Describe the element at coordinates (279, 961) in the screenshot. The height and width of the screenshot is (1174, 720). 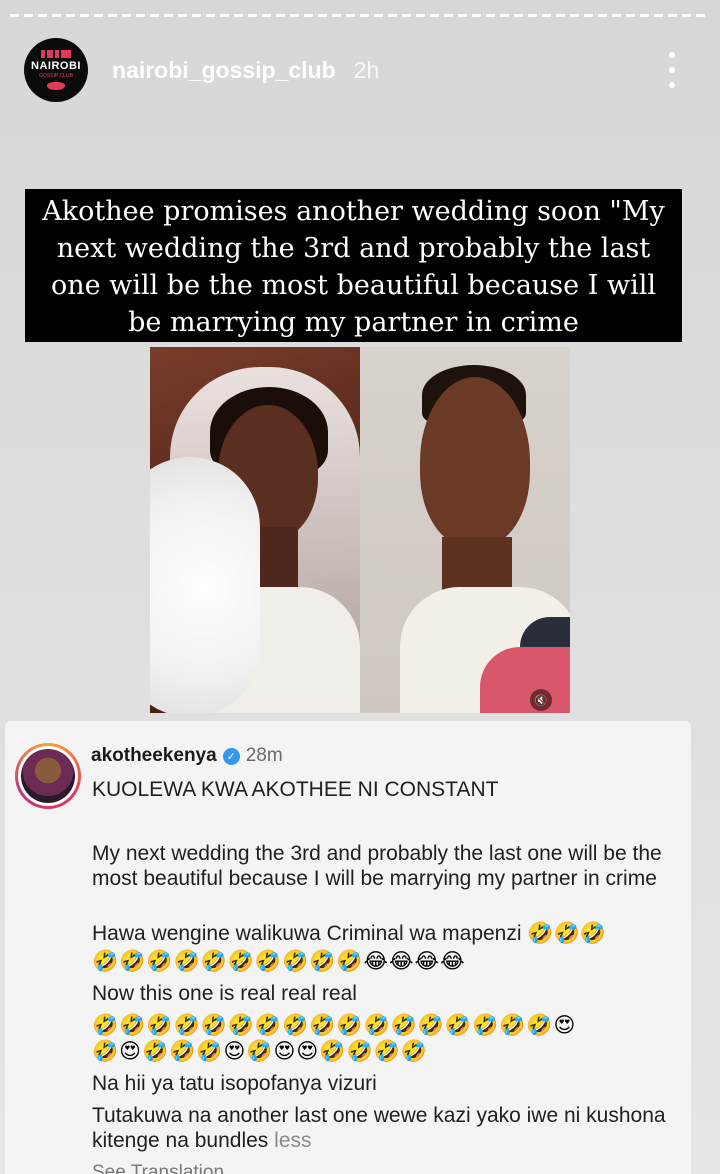
I see `comment-emoji-line: 🤣🤣🤣🤣🤣🤣🤣🤣🤣🤣😂😂😂😂` at that location.